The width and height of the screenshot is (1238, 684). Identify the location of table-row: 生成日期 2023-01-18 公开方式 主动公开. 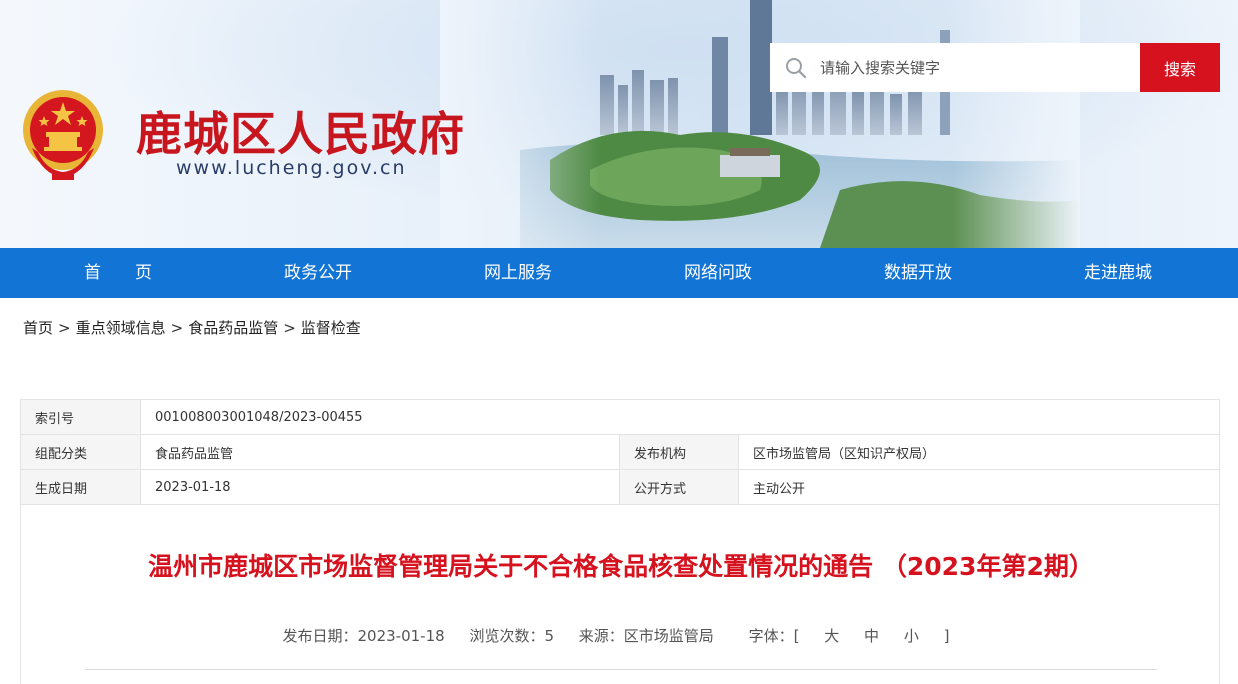
(620, 487).